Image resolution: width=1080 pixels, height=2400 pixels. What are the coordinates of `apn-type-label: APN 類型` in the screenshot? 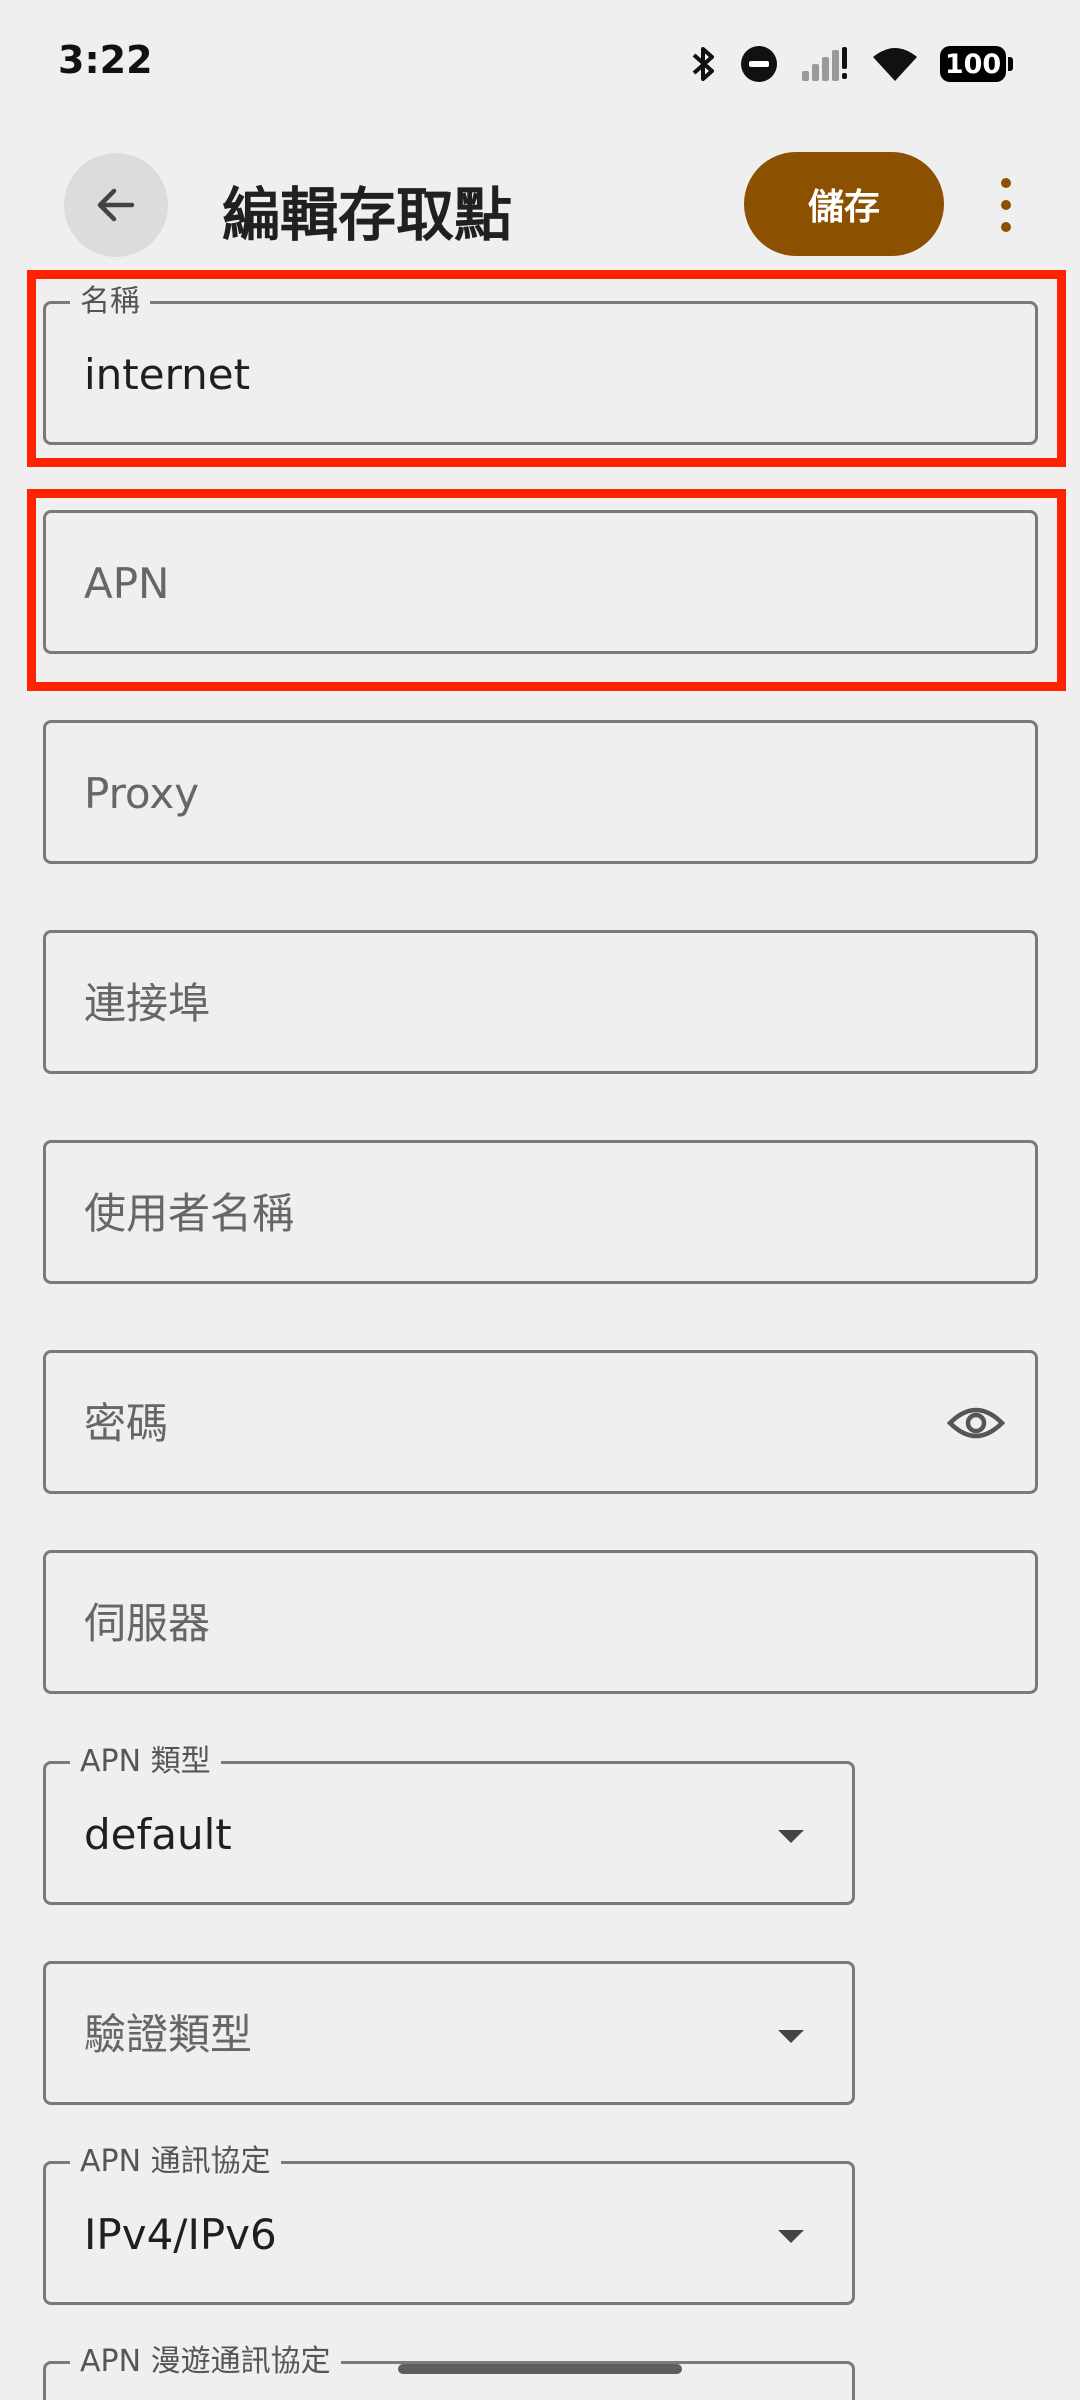 It's located at (145, 1762).